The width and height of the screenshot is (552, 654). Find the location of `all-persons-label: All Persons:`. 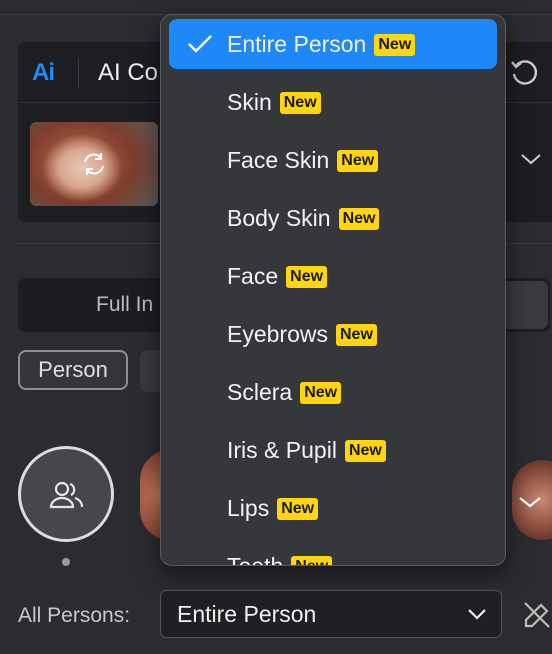

all-persons-label: All Persons: is located at coordinates (74, 615).